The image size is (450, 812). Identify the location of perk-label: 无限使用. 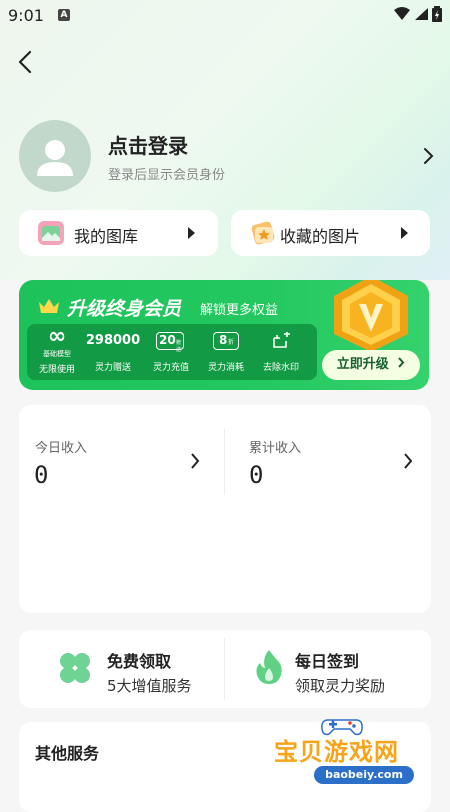
(56, 370).